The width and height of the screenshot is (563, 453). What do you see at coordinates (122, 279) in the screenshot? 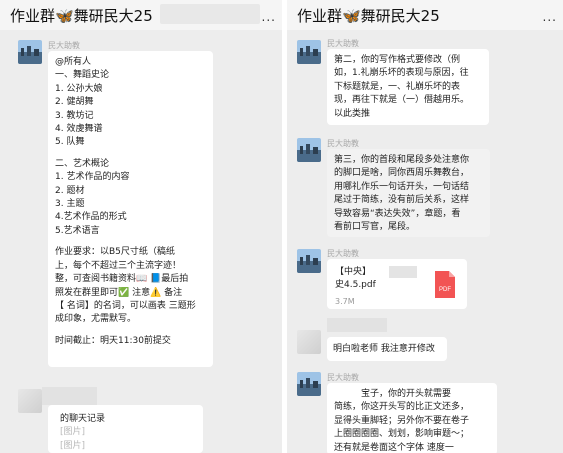
I see `message-line: 整，可查阅书籍资料📖 📘最后拍` at bounding box center [122, 279].